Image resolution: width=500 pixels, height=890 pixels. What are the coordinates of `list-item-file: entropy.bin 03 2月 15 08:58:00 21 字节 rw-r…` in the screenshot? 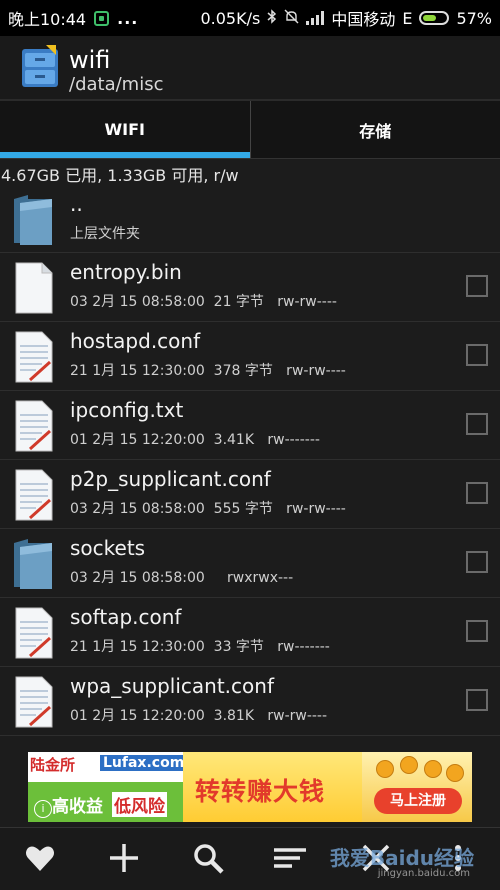 It's located at (250, 287).